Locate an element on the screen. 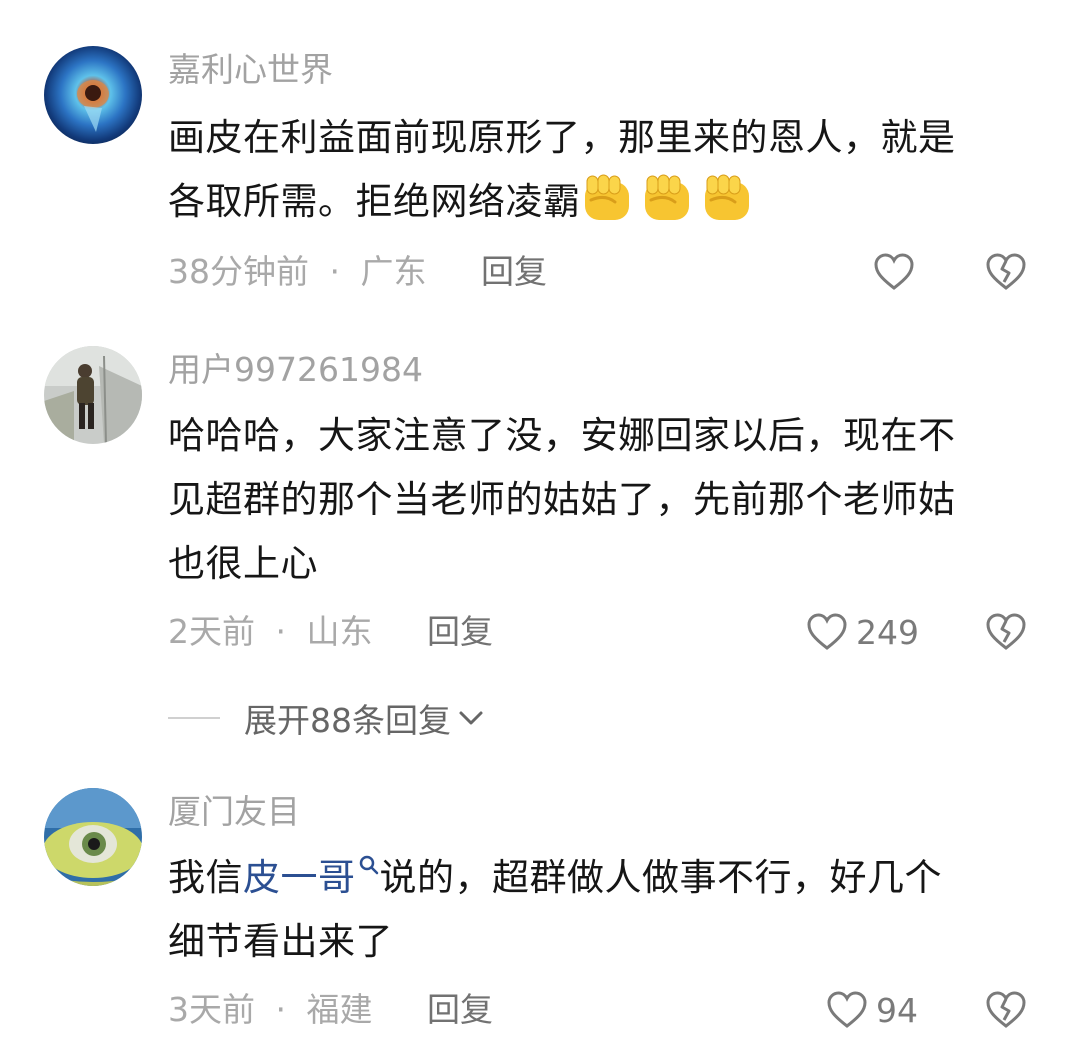 The width and height of the screenshot is (1079, 1041). comment-text-segment: 说的，超群做人做事不行，好几个 is located at coordinates (660, 877).